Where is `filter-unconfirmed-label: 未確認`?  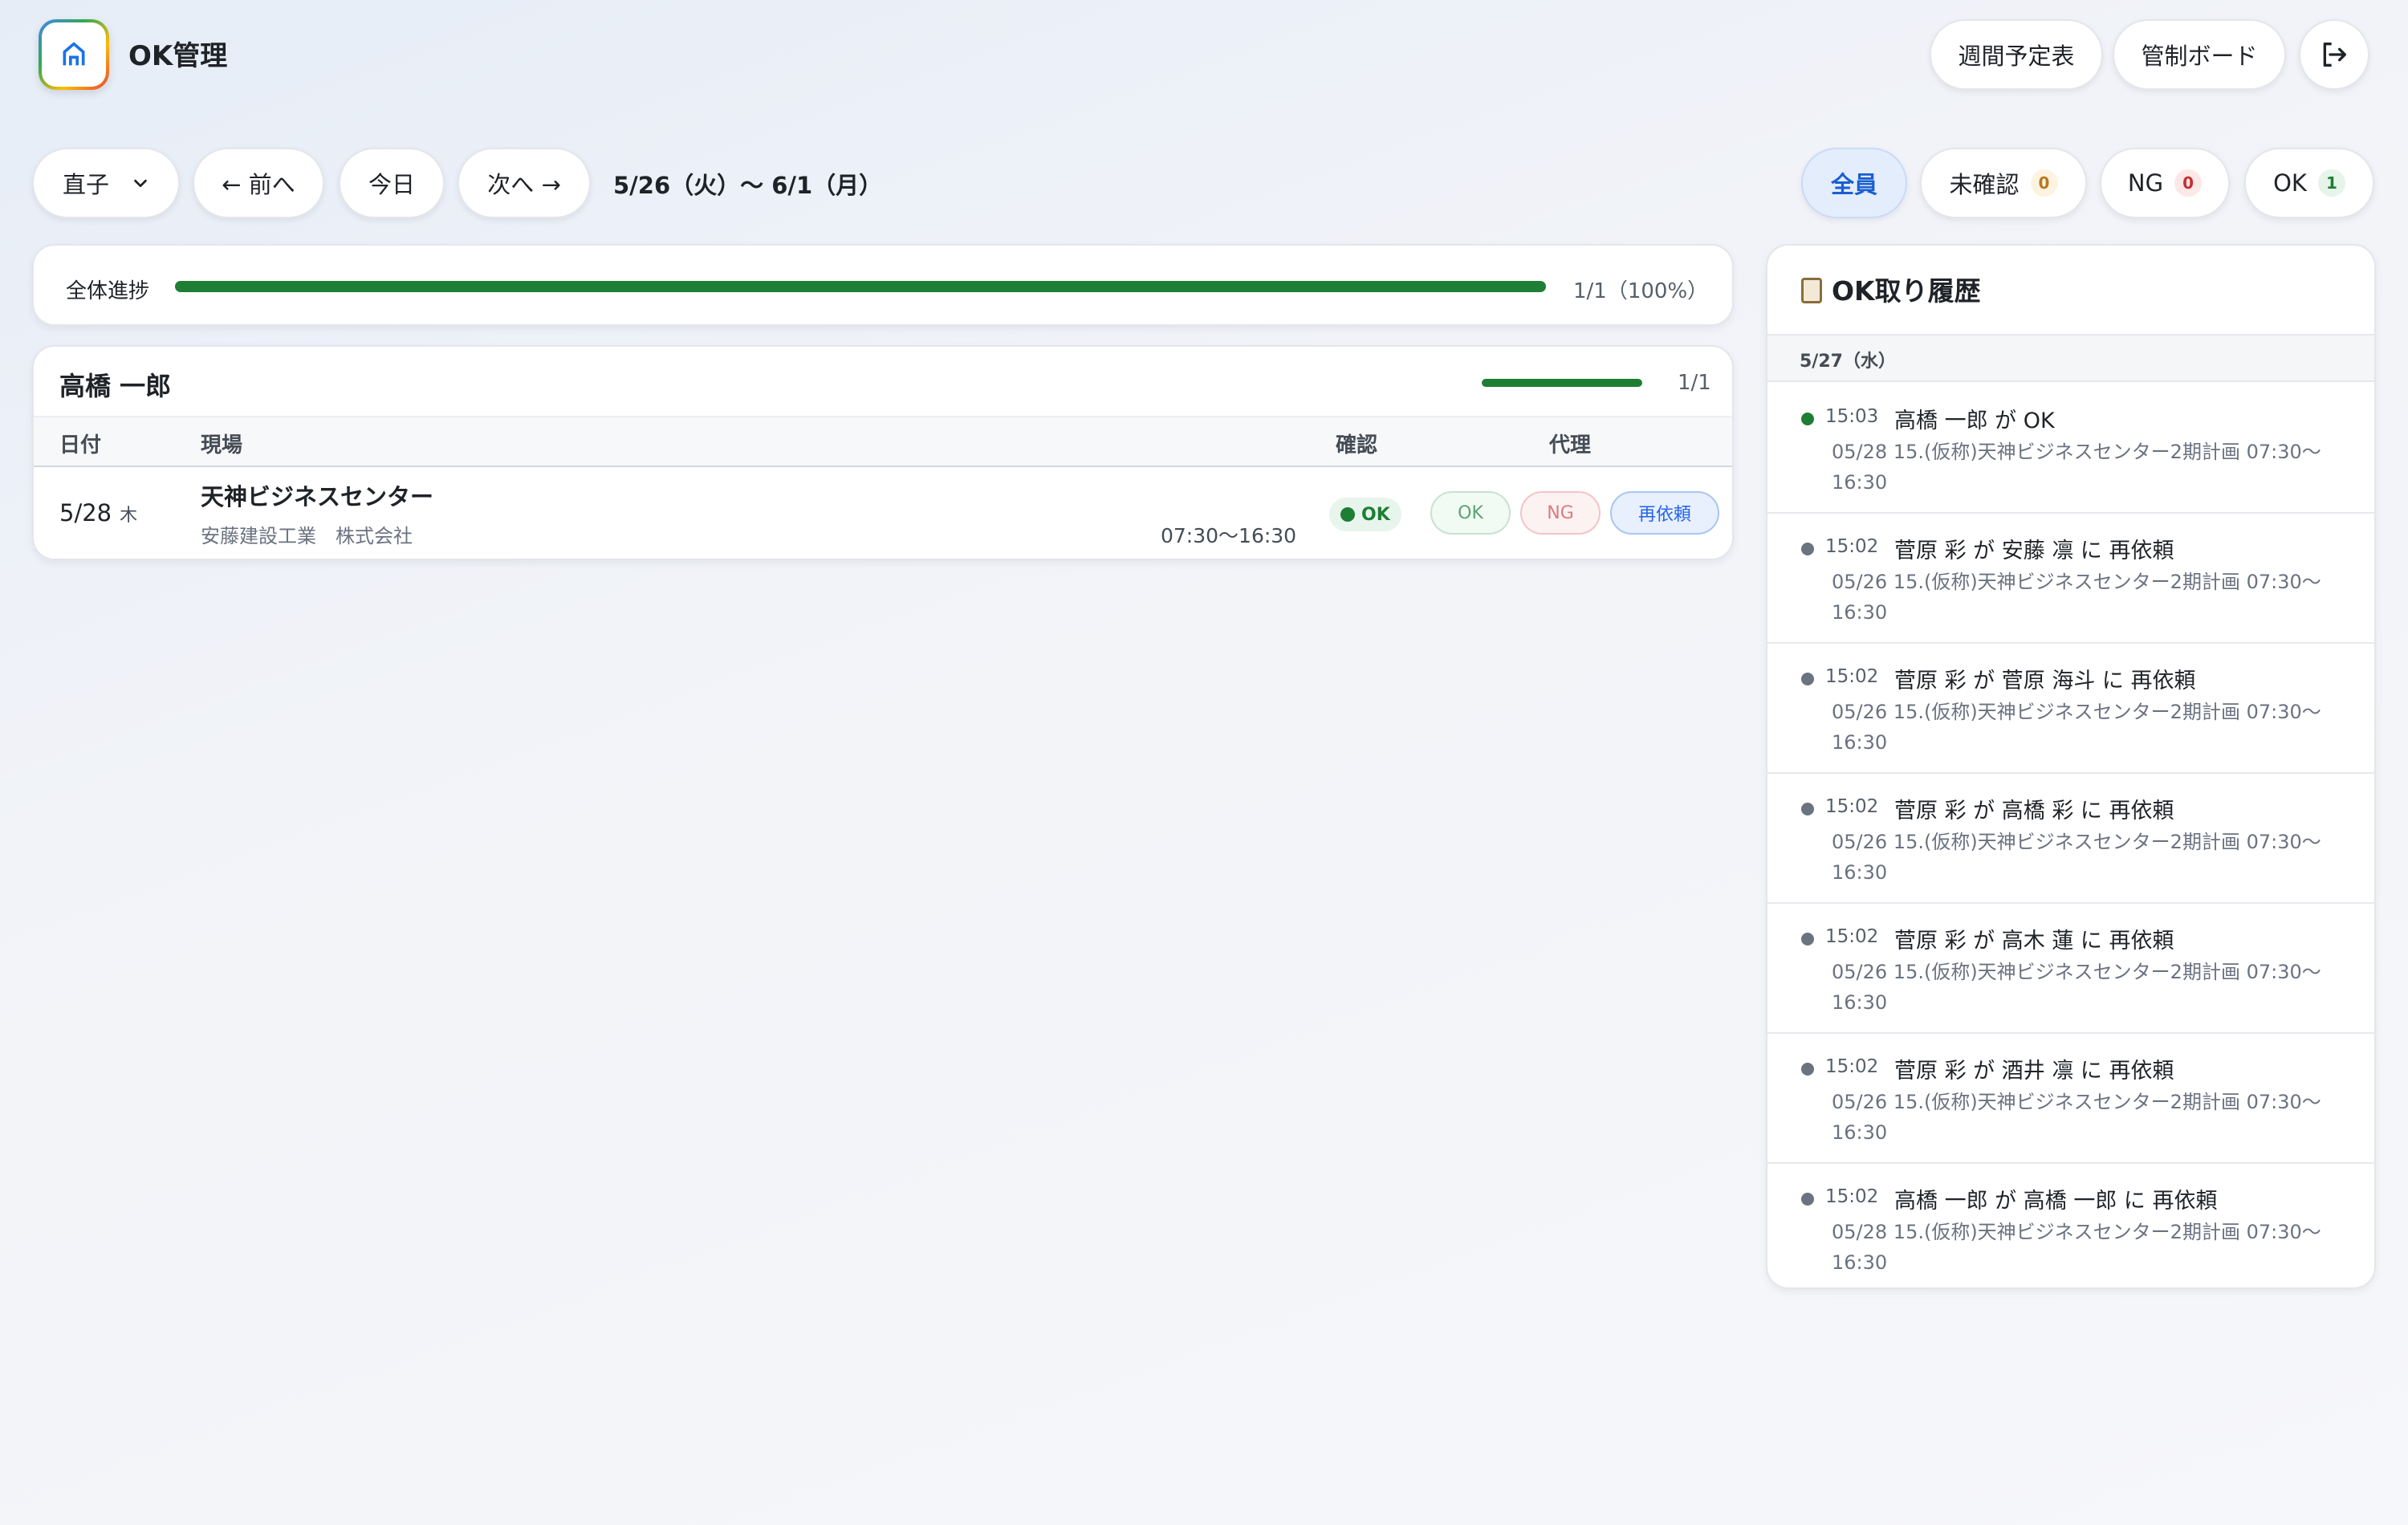 filter-unconfirmed-label: 未確認 is located at coordinates (1985, 185).